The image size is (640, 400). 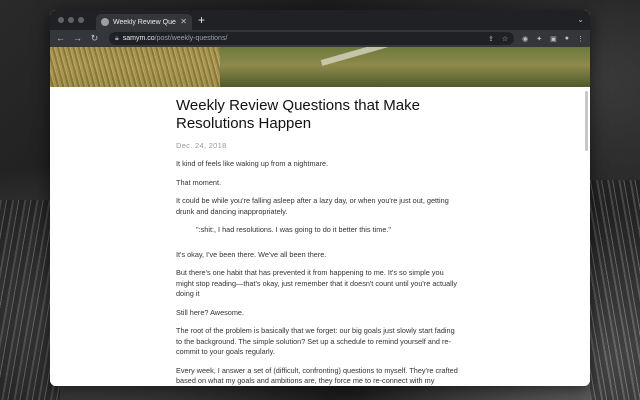 I want to click on maximize-window-button, so click(x=81, y=20).